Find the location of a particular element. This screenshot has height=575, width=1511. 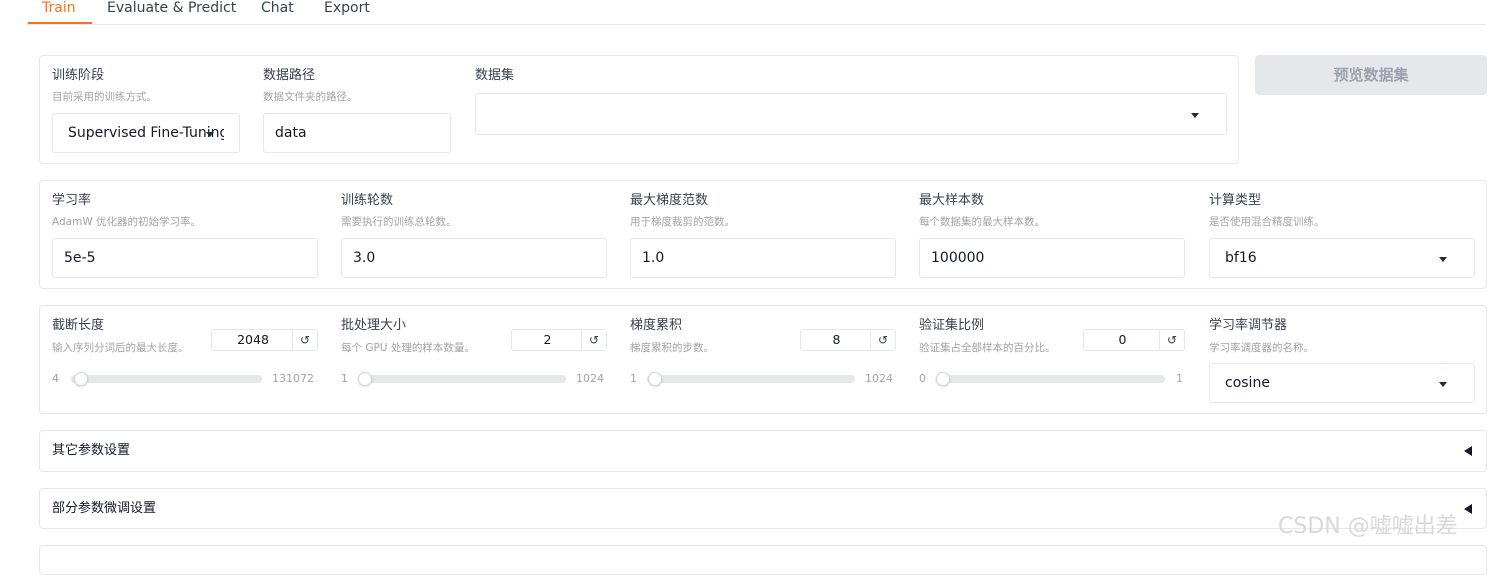

grad-accum-min: 1 is located at coordinates (633, 378).